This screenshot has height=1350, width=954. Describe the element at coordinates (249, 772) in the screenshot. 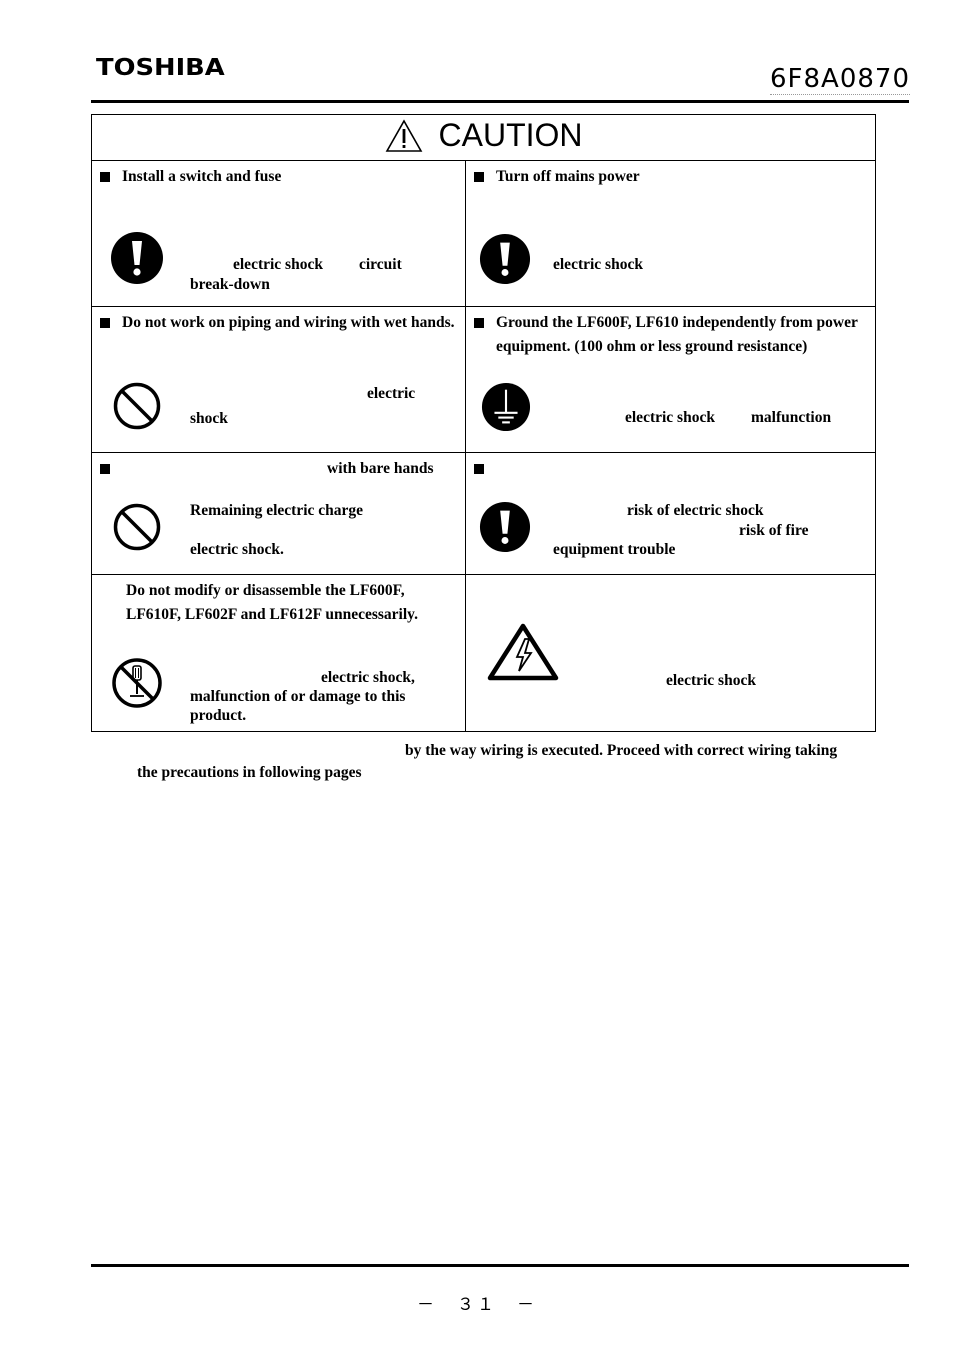

I see `wiring-note-line-2: the precautions in following pages` at that location.